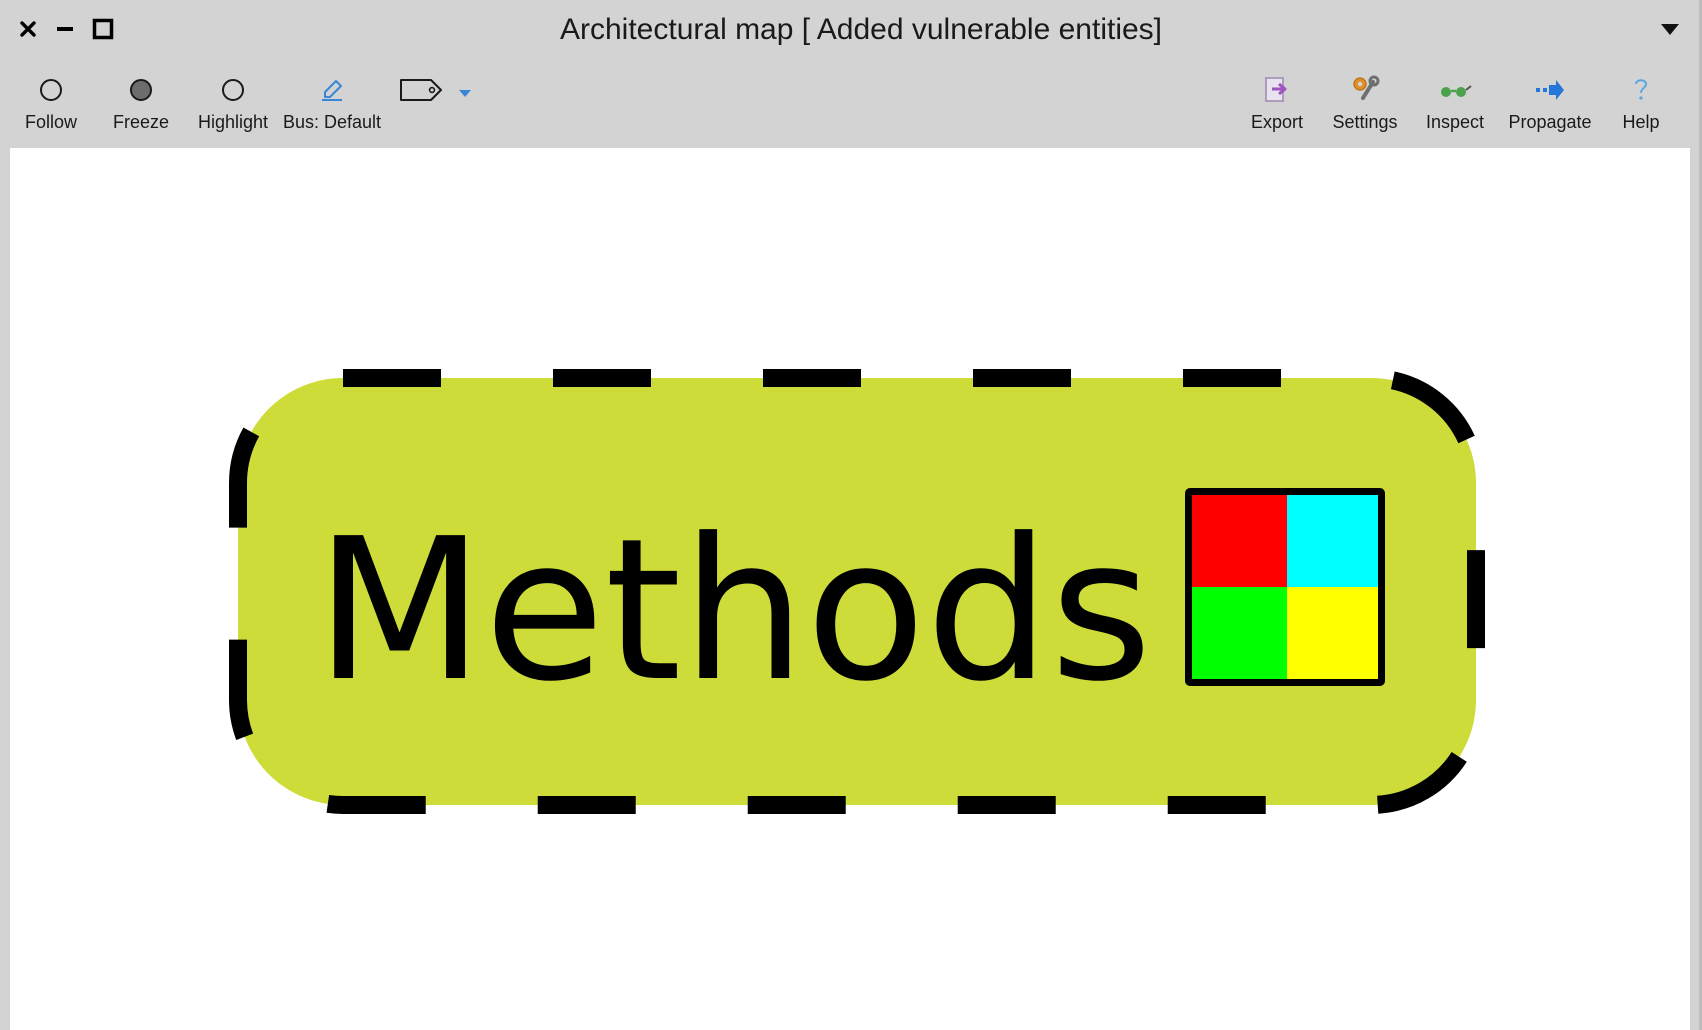 Image resolution: width=1702 pixels, height=1030 pixels. What do you see at coordinates (733, 611) in the screenshot?
I see `node-label: Methods` at bounding box center [733, 611].